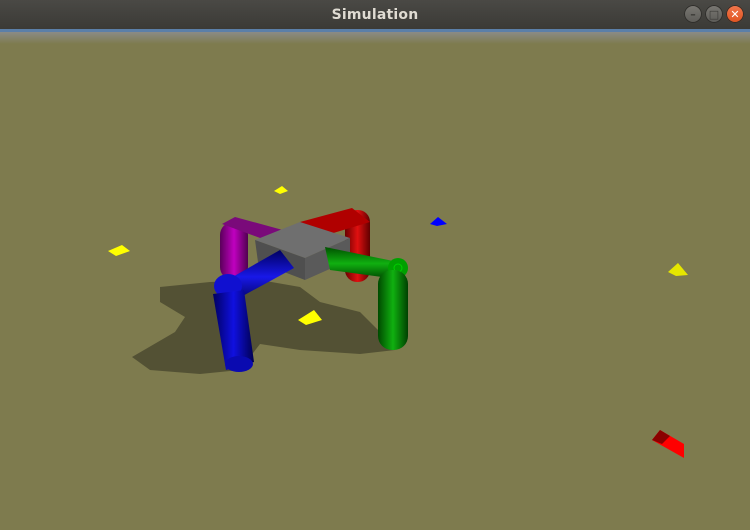 The width and height of the screenshot is (750, 530). I want to click on maximize-button: □, so click(714, 14).